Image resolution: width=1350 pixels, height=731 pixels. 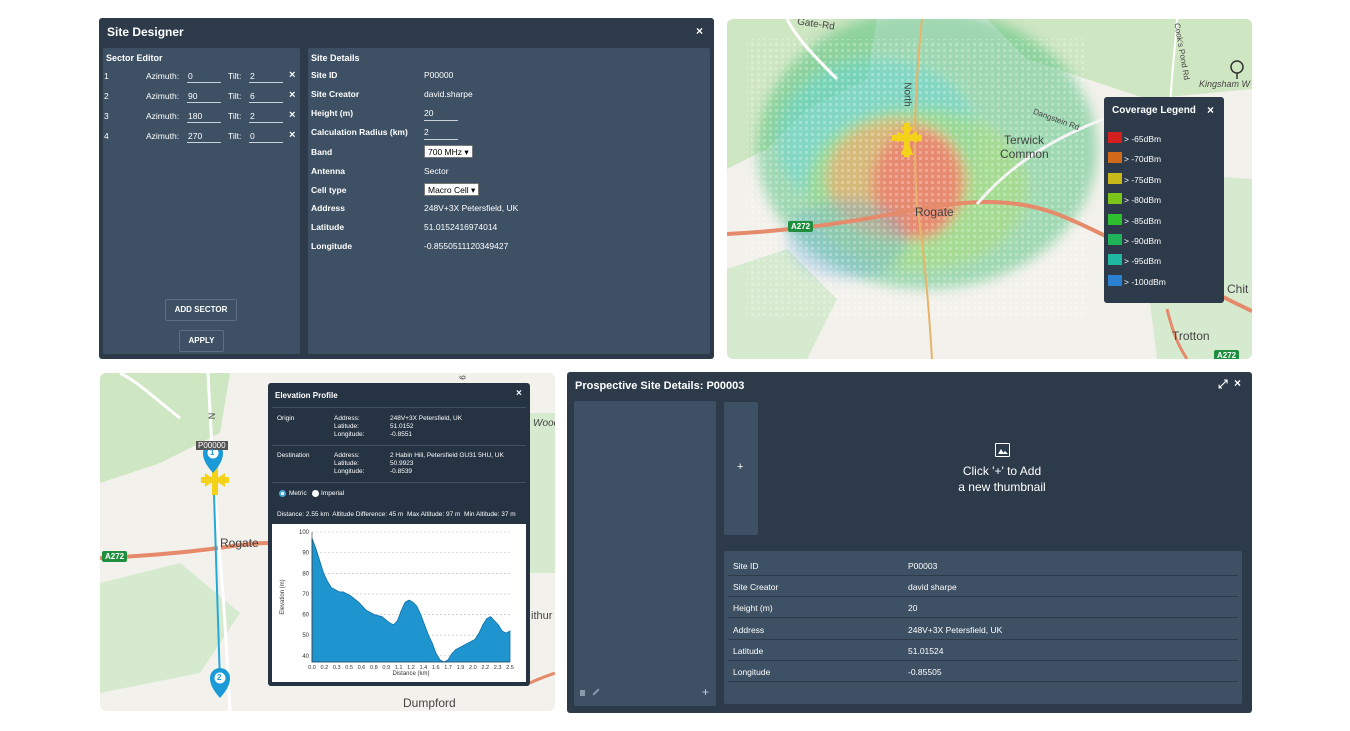 What do you see at coordinates (305, 636) in the screenshot?
I see `y-tick-label: 50` at bounding box center [305, 636].